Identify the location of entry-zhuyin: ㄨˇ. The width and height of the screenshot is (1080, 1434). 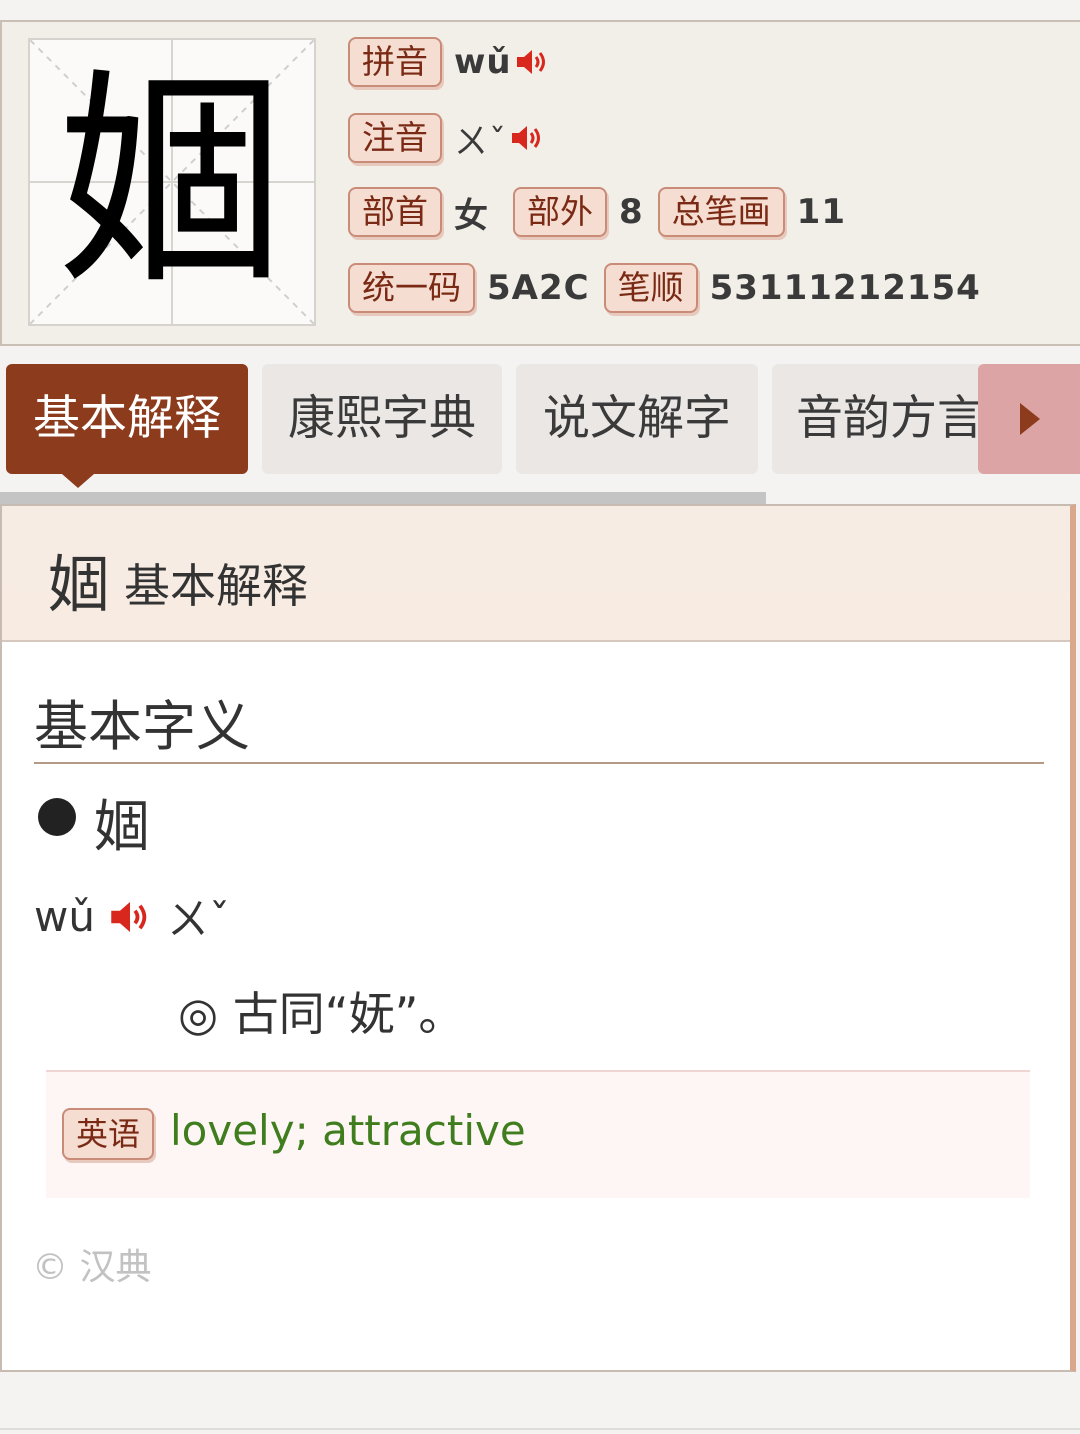
(198, 919).